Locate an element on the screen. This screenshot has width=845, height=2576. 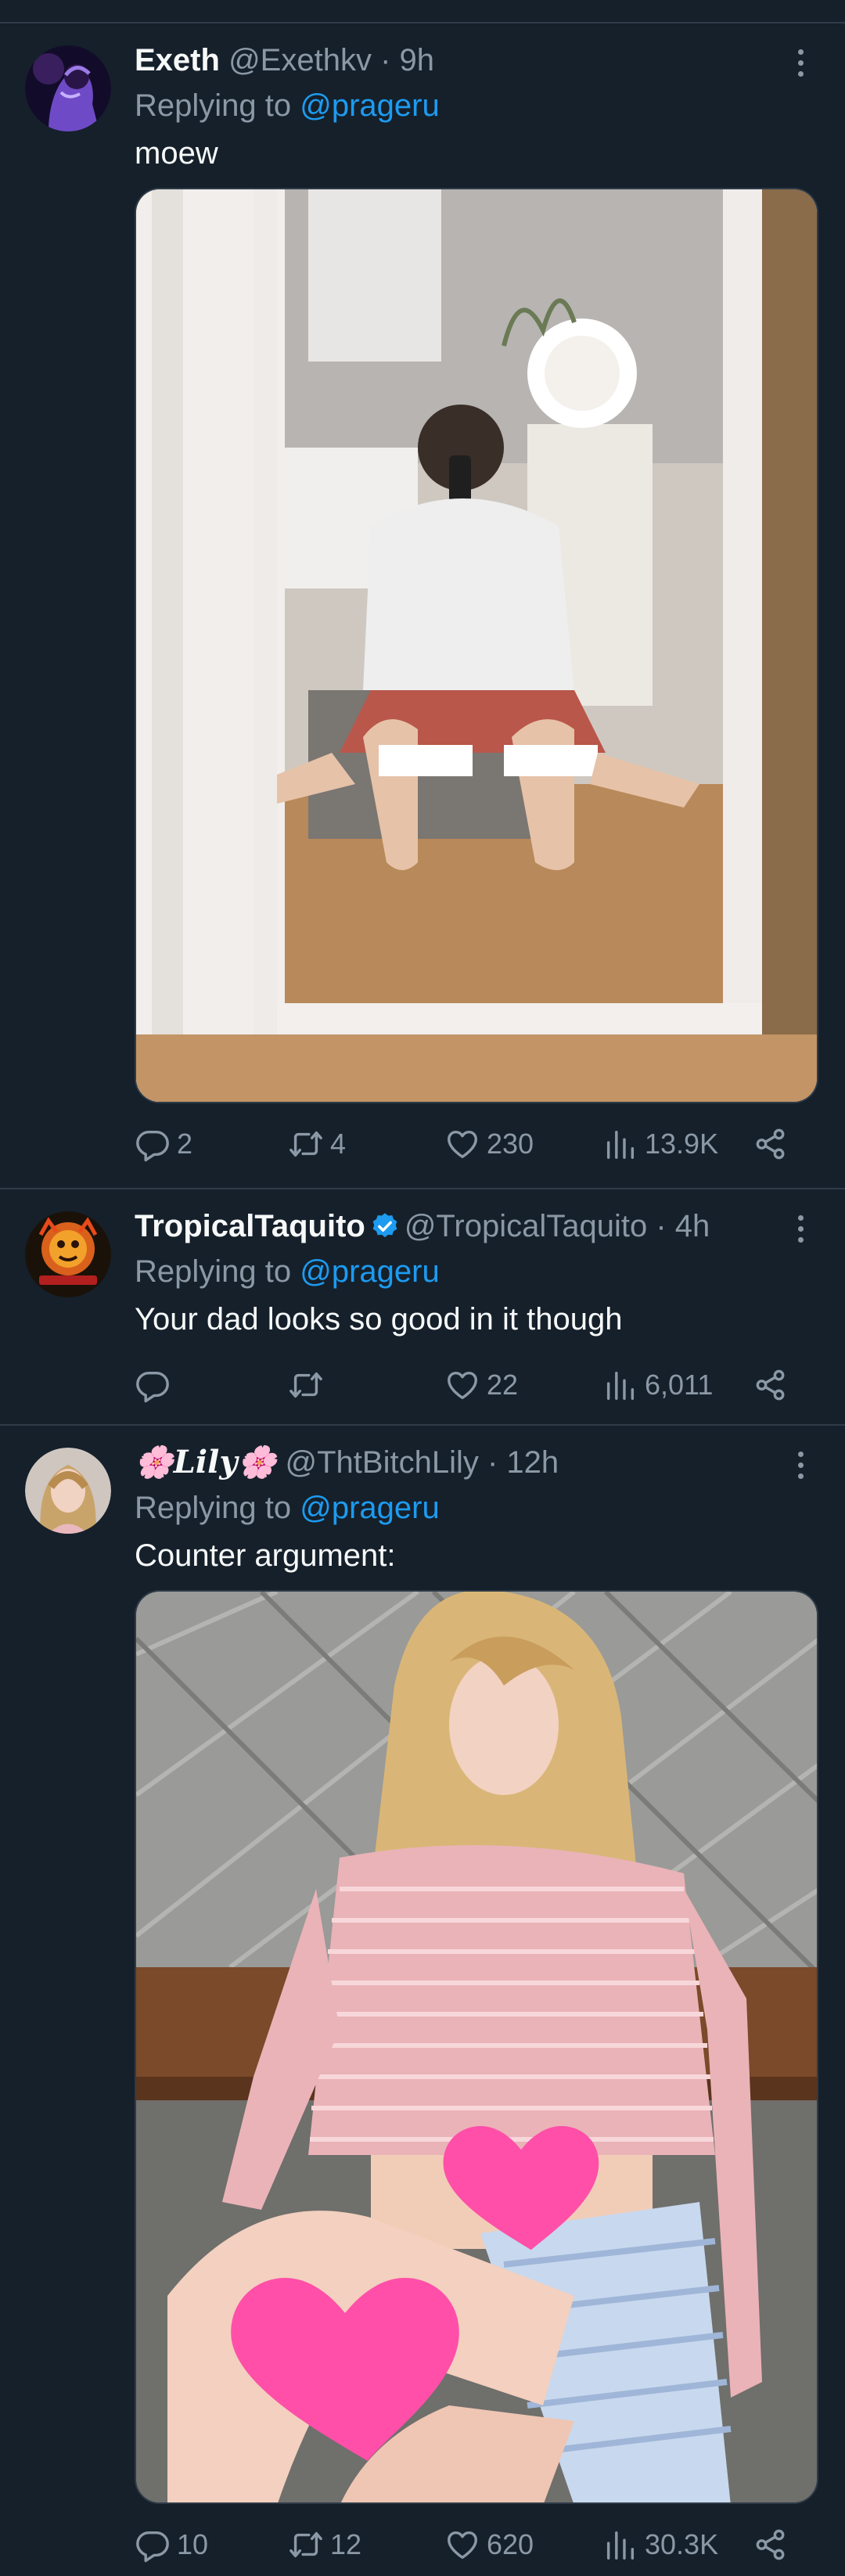
like-button: 230 is located at coordinates (489, 1144).